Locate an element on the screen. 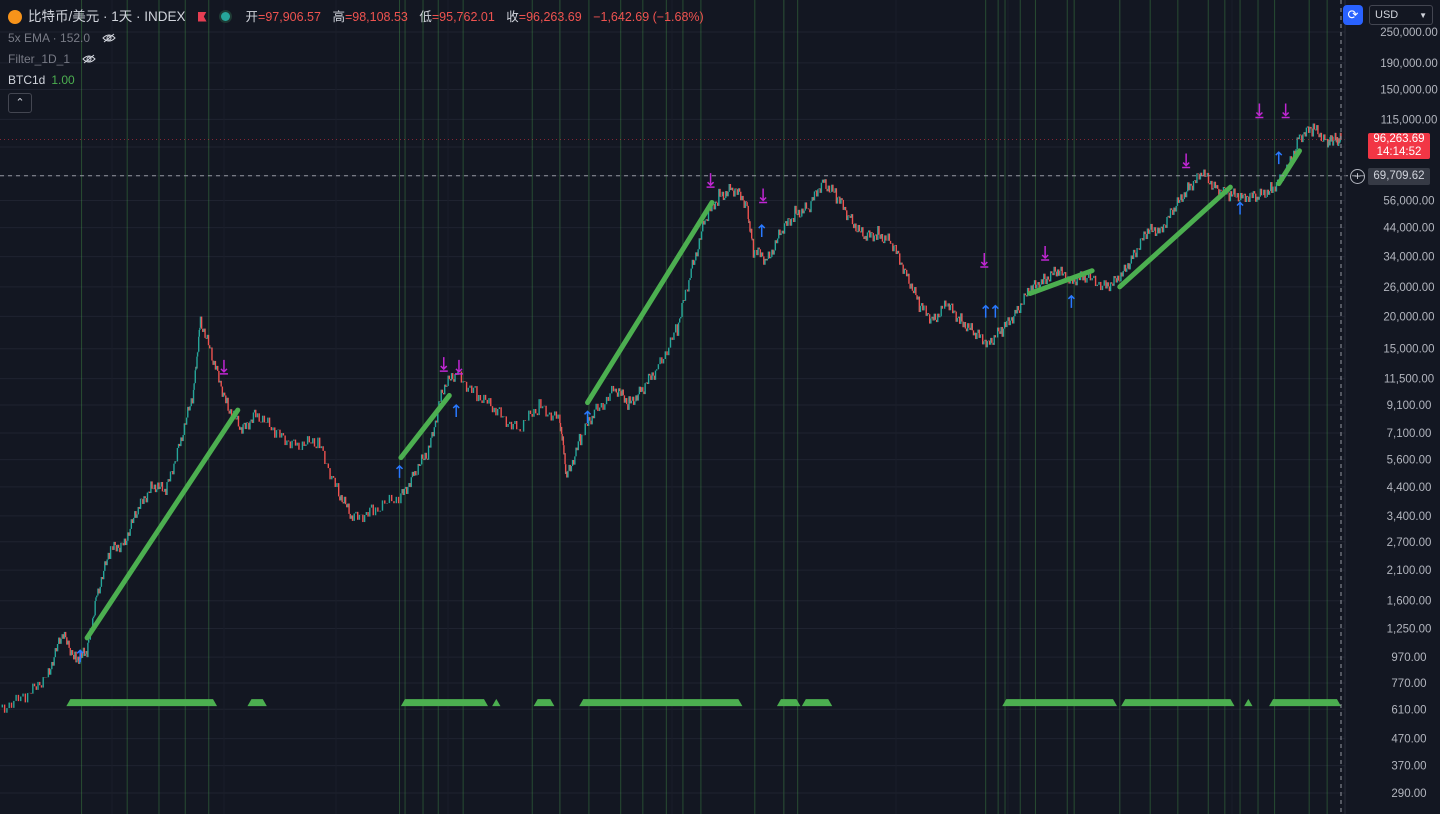 The image size is (1440, 814). last-price-tag: 96,263.69 14:14:52 is located at coordinates (1399, 146).